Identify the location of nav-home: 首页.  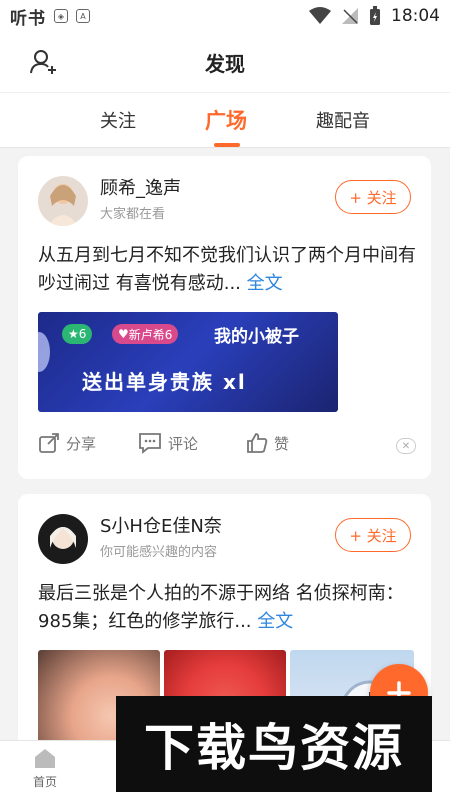
(45, 768).